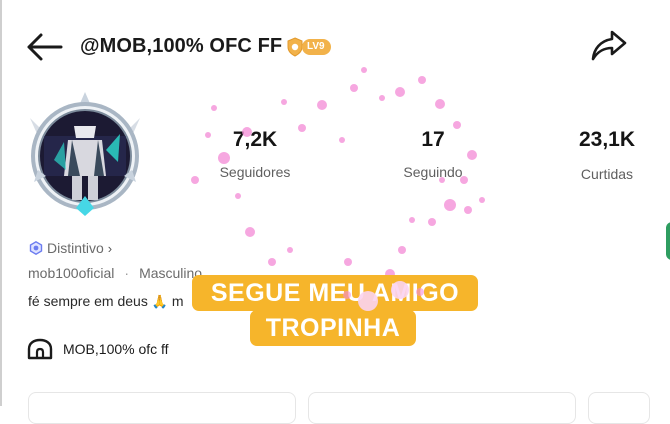  I want to click on likes-stat: 23,1K Curtidas, so click(607, 155).